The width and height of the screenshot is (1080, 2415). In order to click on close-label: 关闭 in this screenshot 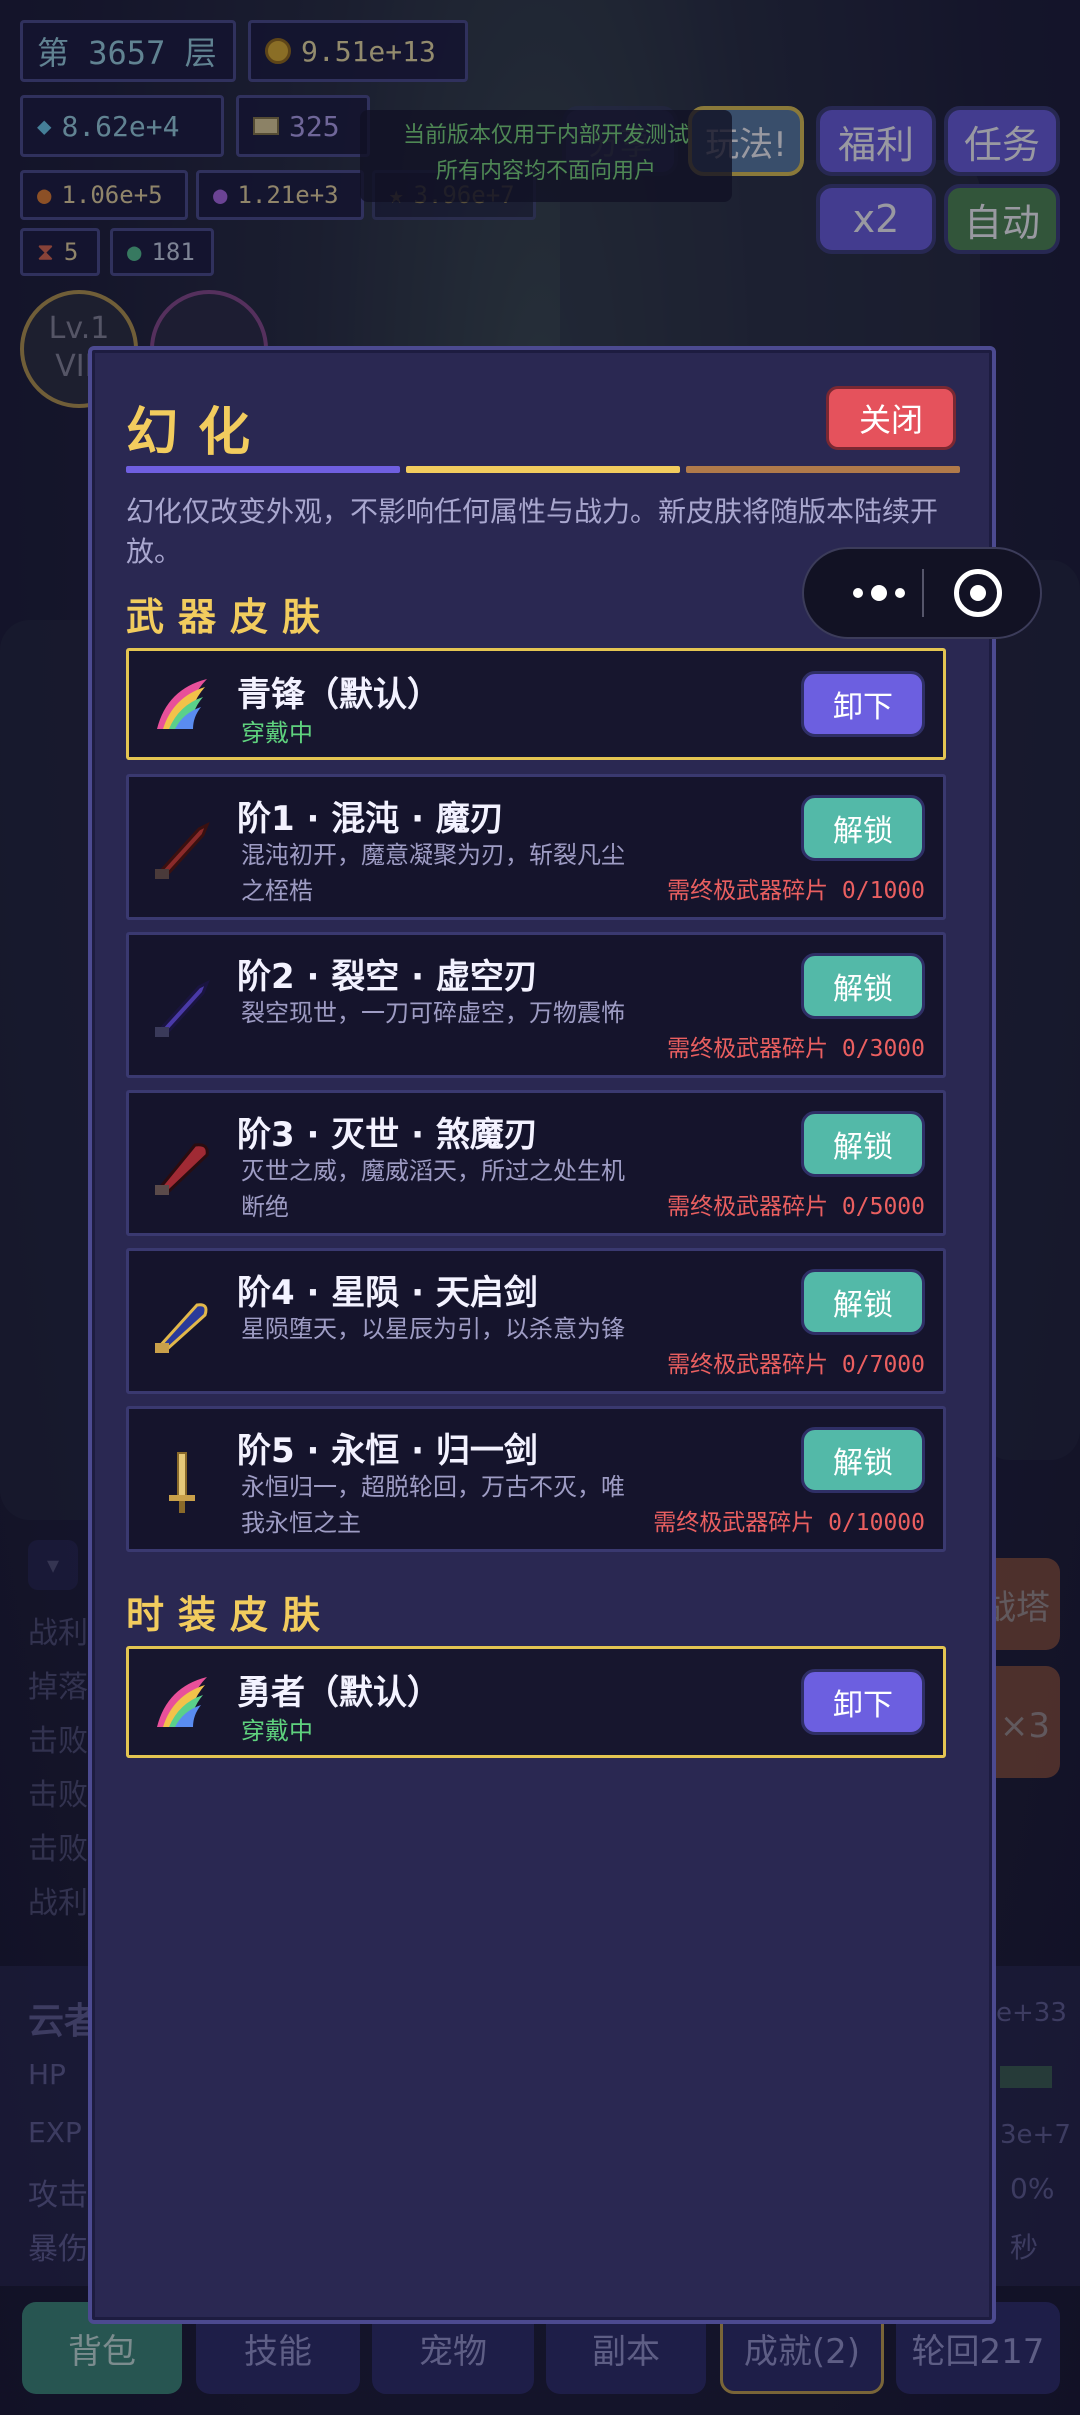, I will do `click(890, 420)`.